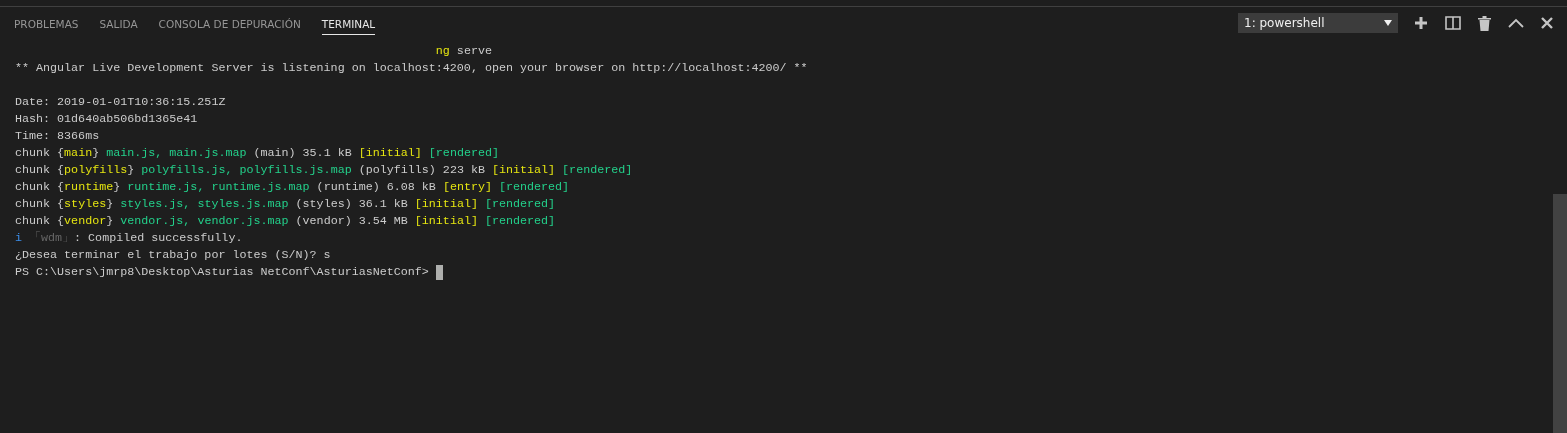  I want to click on output-line: Hash: 01d640ab506bd1365e41, so click(106, 119).